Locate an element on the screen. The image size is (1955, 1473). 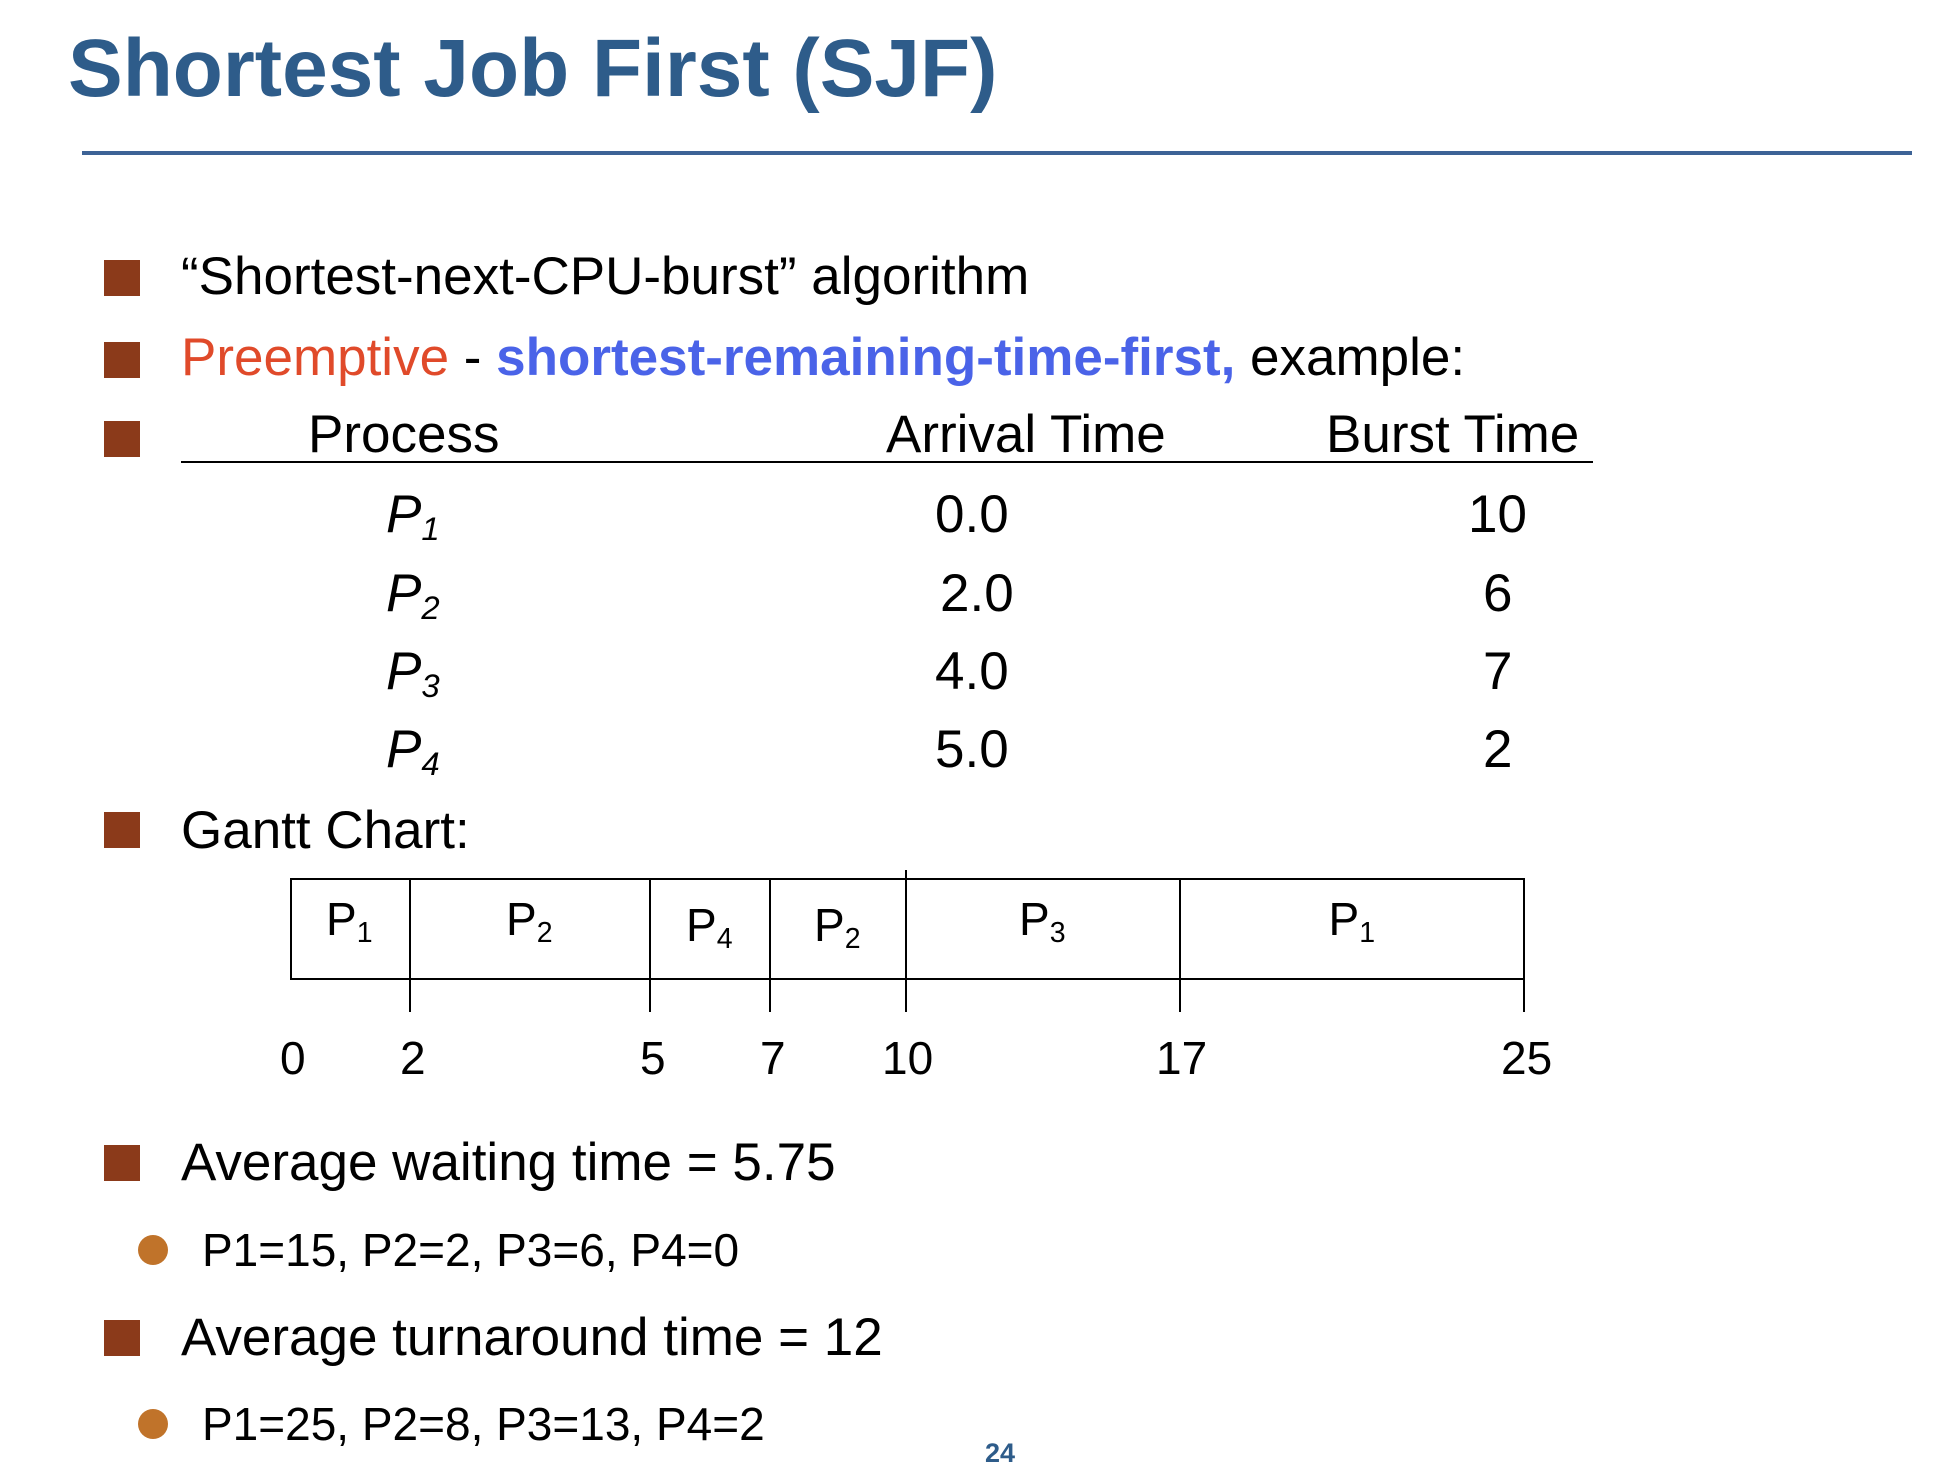
title-divider is located at coordinates (997, 153).